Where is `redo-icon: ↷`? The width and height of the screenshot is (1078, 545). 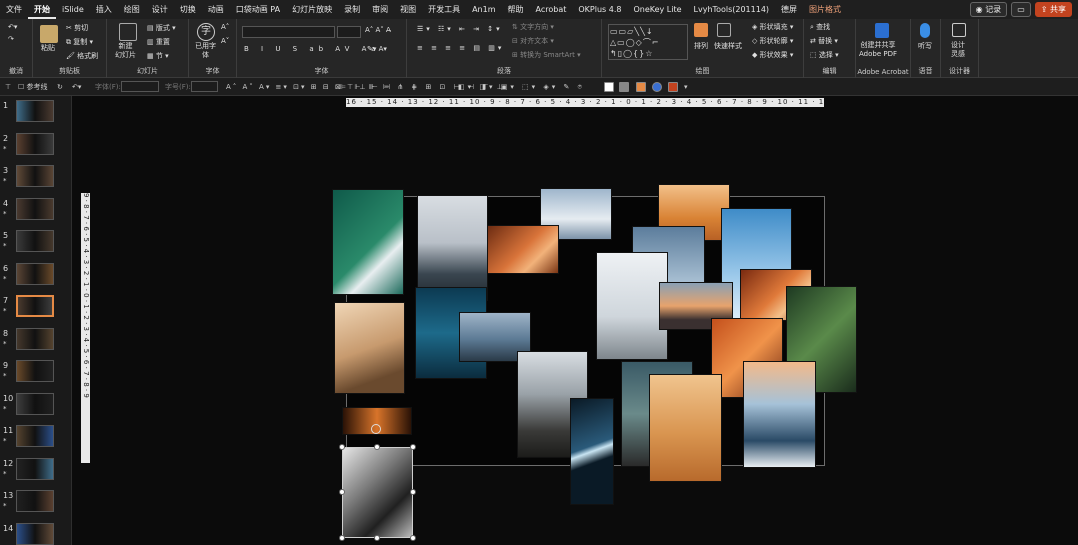
redo-icon: ↷ is located at coordinates (11, 39).